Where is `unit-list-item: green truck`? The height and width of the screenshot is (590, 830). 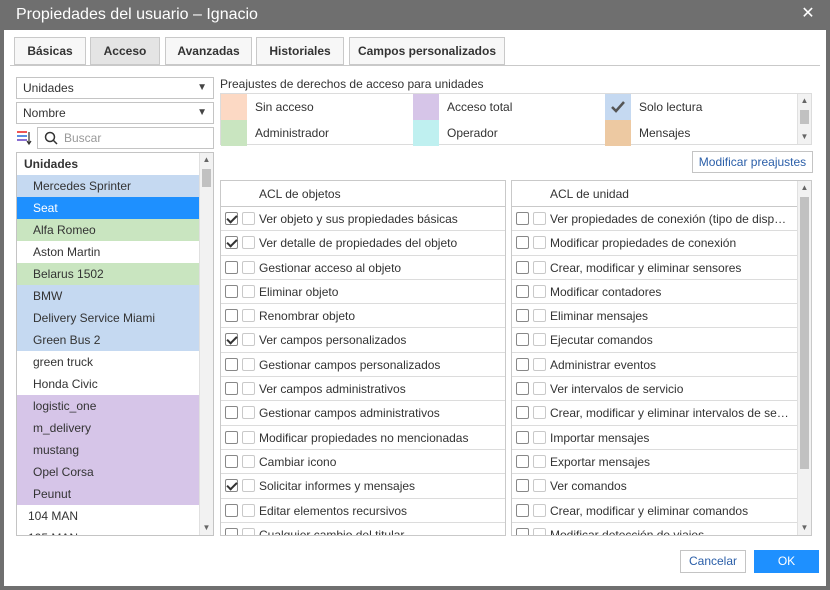
unit-list-item: green truck is located at coordinates (108, 362).